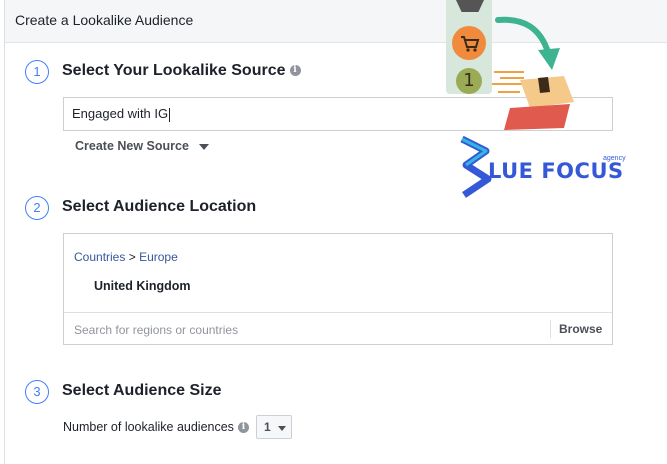  I want to click on step-2-indicator: 2, so click(37, 208).